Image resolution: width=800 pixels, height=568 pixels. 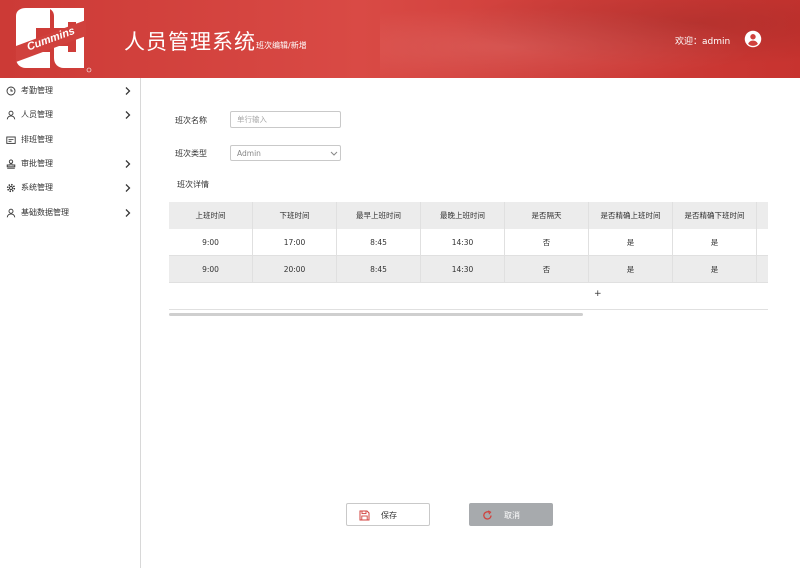 What do you see at coordinates (70, 115) in the screenshot?
I see `sidebar-item-personnel: 人员管理` at bounding box center [70, 115].